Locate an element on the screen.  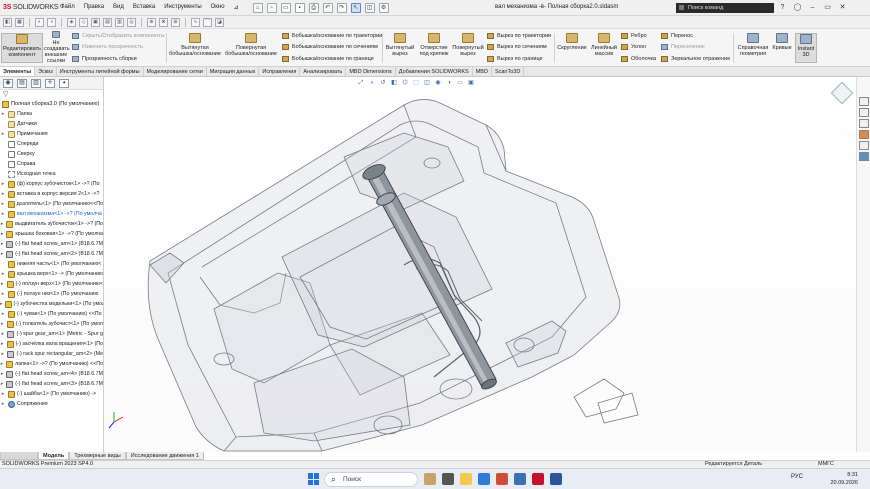
tree-item: ▸ выдвигатель зубочисток<1> ->? (По is located at coordinates (51, 224).